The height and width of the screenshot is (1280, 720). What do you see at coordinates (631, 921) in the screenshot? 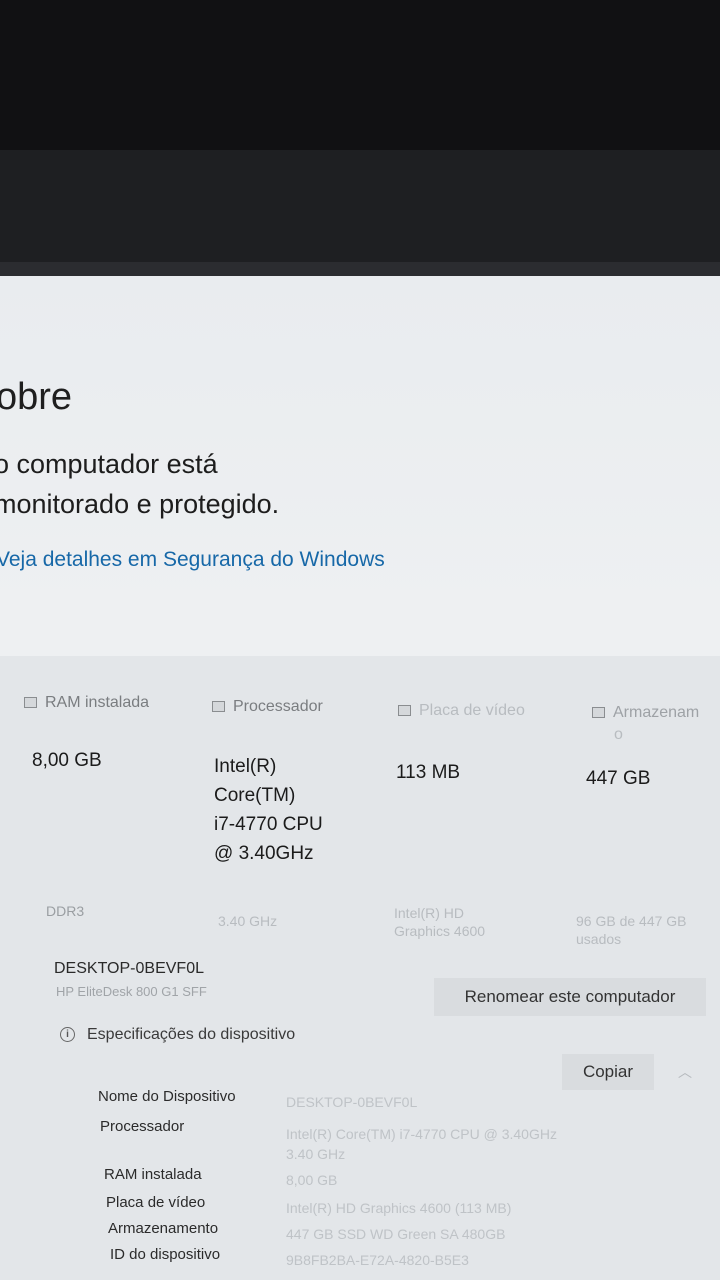
I see `storage-usage-line: 96 GB de 447 GB` at bounding box center [631, 921].